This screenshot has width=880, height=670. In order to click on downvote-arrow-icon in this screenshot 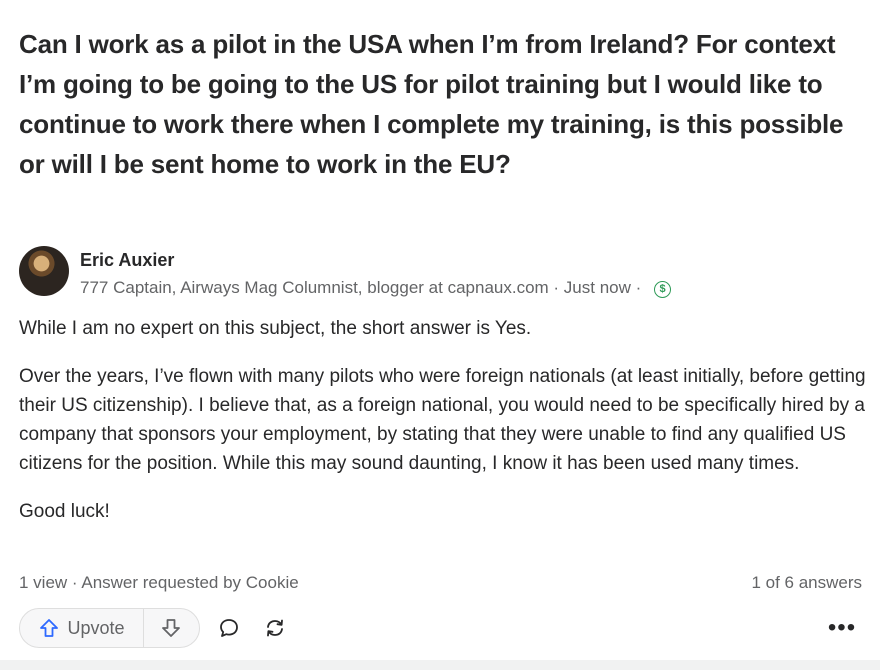, I will do `click(171, 628)`.